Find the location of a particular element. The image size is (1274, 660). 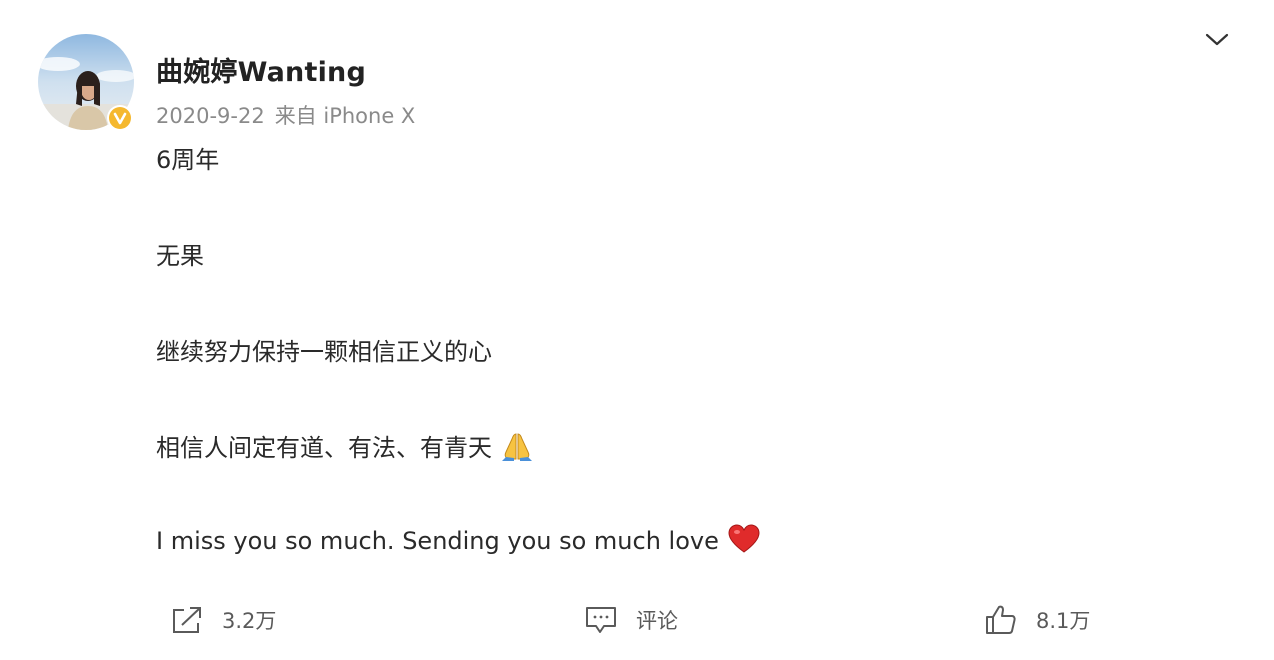

repost-count: 3.2万 is located at coordinates (249, 621).